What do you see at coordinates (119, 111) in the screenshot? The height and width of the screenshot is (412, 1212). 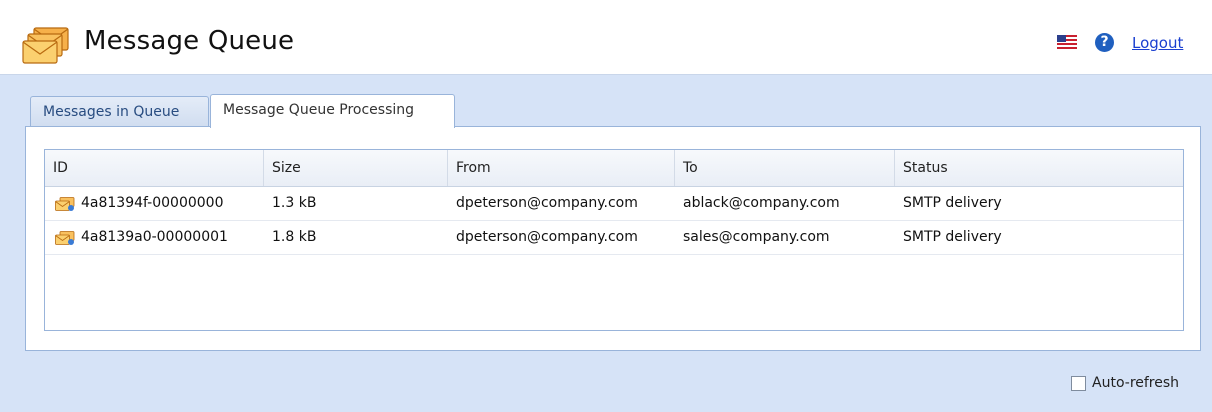 I see `tab-messages-in-queue: Messages in Queue` at bounding box center [119, 111].